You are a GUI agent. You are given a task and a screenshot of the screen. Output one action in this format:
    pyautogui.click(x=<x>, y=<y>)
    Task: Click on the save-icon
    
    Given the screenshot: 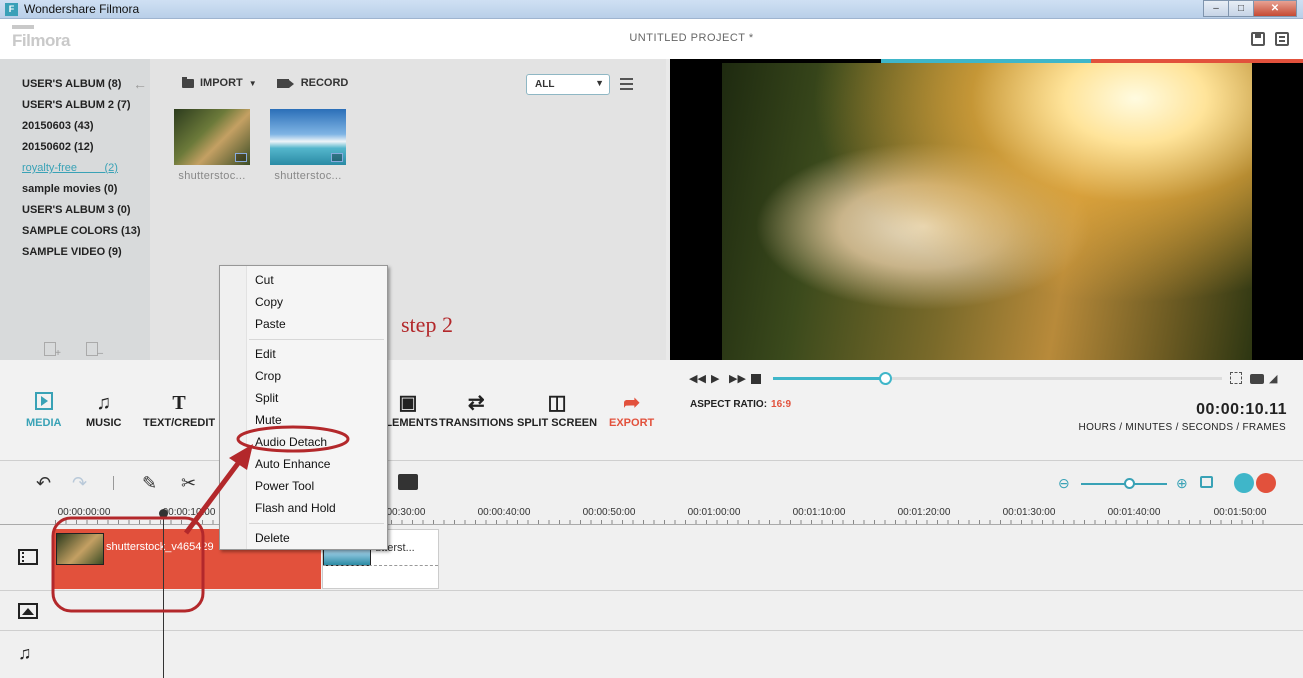 What is the action you would take?
    pyautogui.click(x=1258, y=39)
    